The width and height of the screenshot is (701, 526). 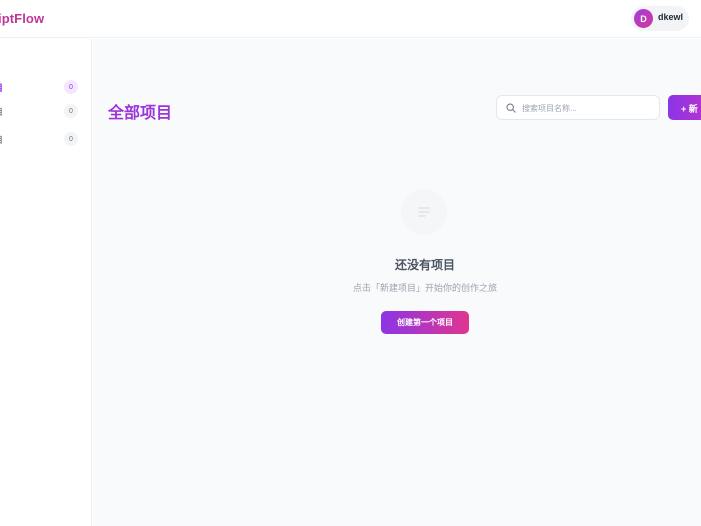 What do you see at coordinates (684, 107) in the screenshot?
I see `new-project-button: + 新` at bounding box center [684, 107].